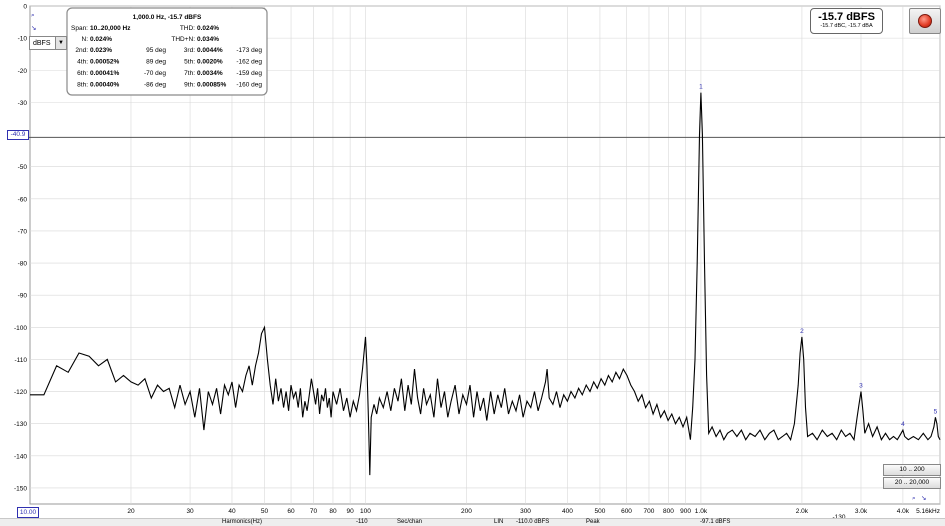 The image size is (945, 526). Describe the element at coordinates (167, 17) in the screenshot. I see `panel-title: 1,000.0 Hz, -15.7 dBFS` at that location.